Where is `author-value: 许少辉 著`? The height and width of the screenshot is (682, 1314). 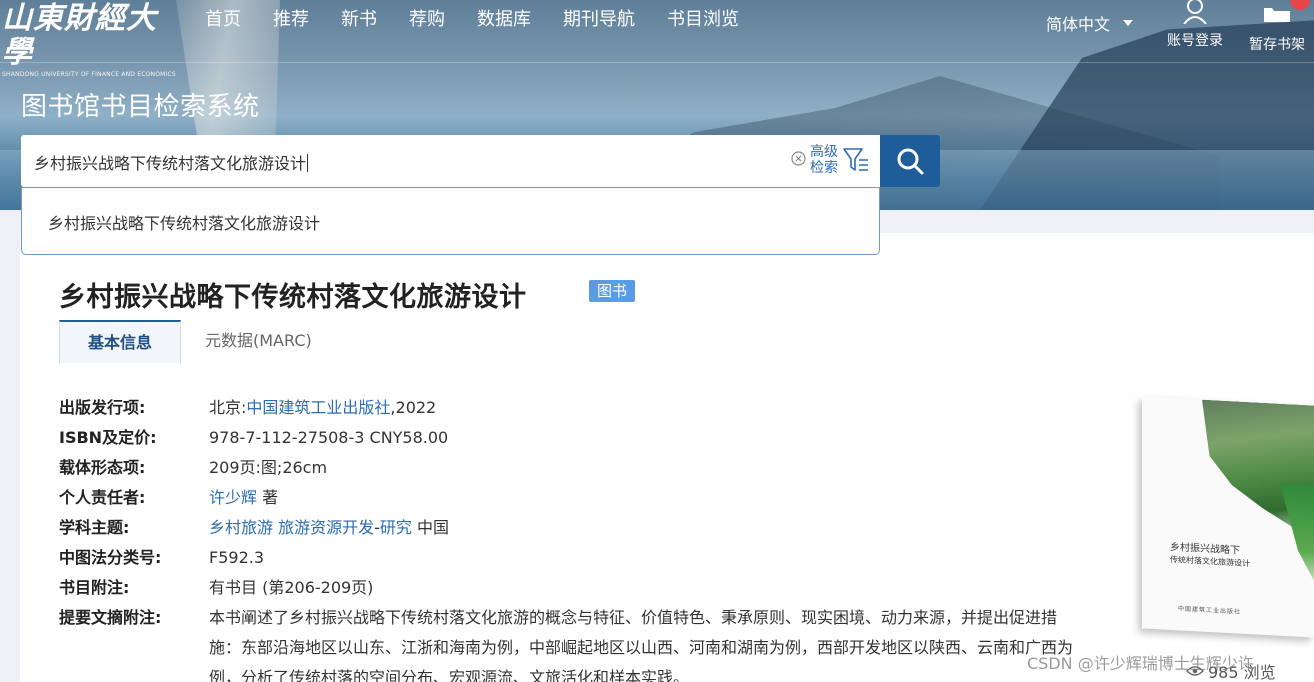
author-value: 许少辉 著 is located at coordinates (243, 498).